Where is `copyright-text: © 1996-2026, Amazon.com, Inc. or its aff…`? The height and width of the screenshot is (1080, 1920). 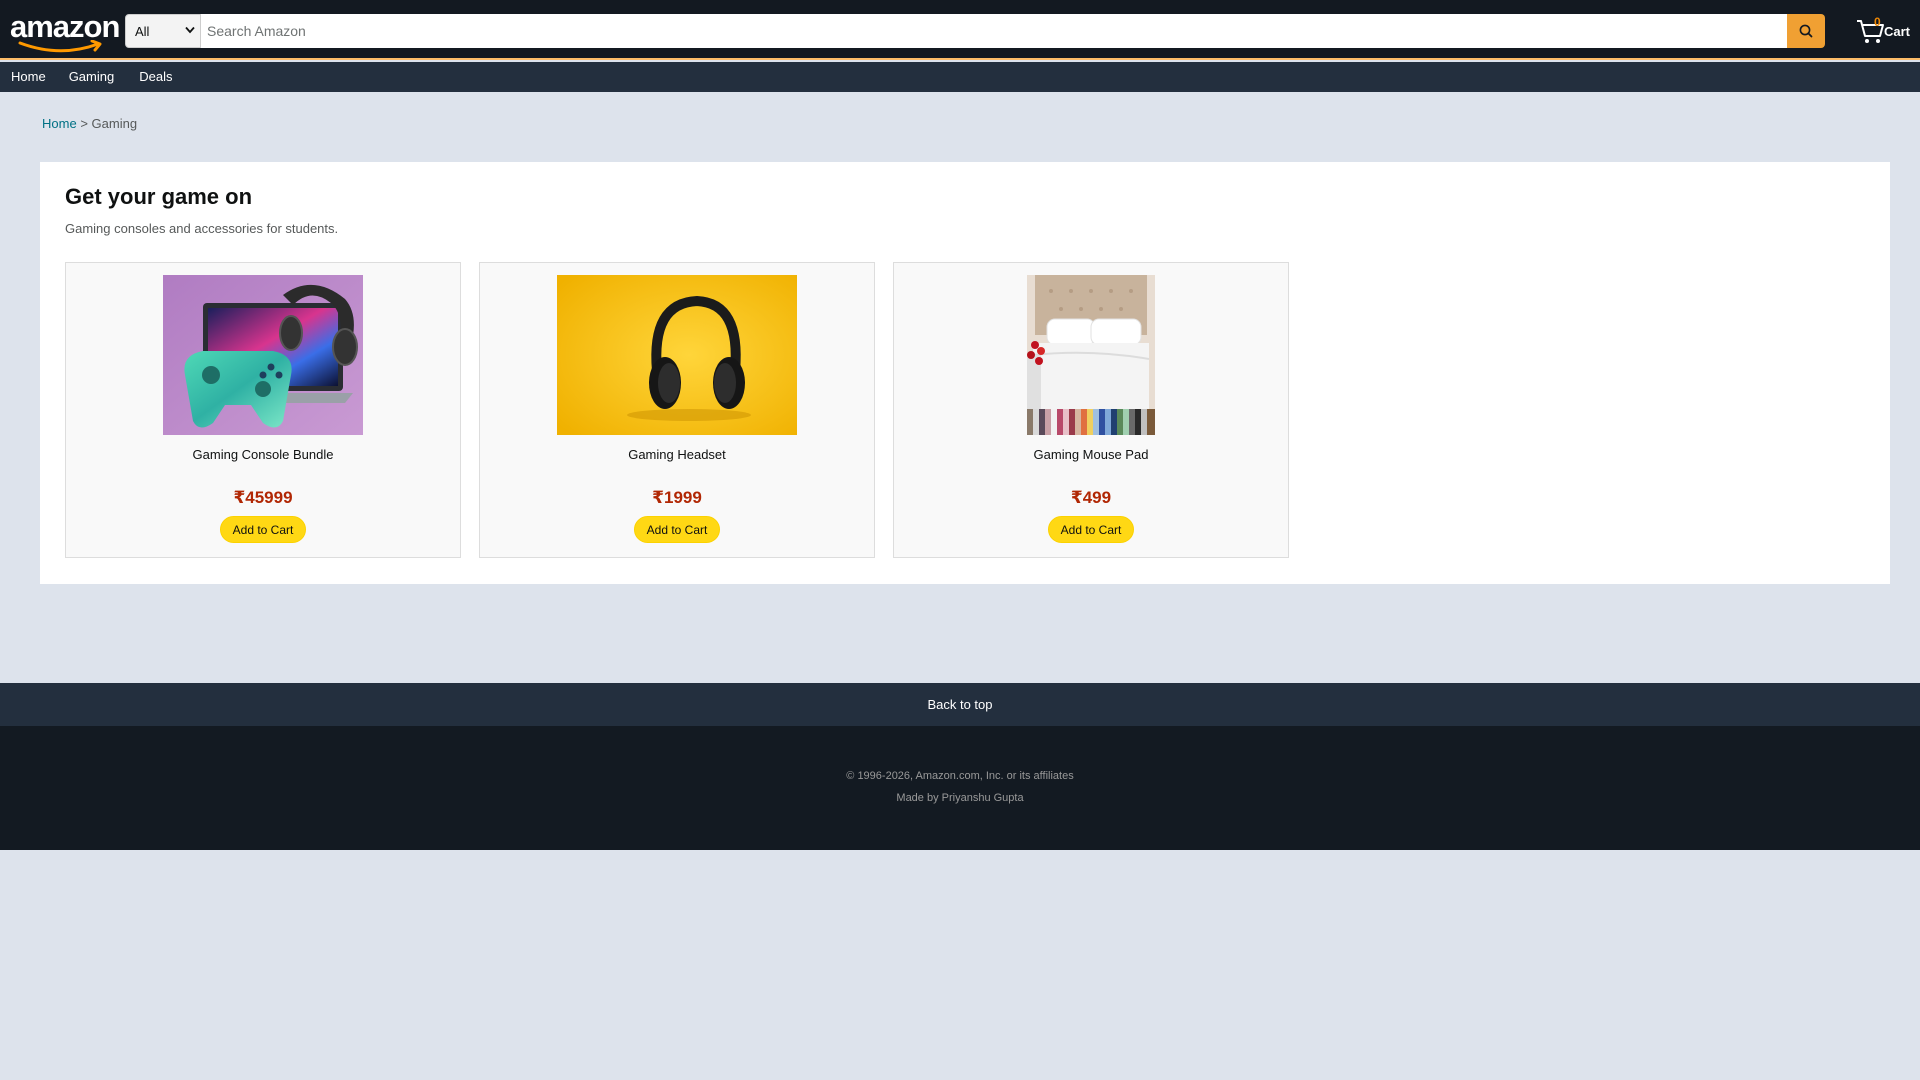 copyright-text: © 1996-2026, Amazon.com, Inc. or its aff… is located at coordinates (960, 776).